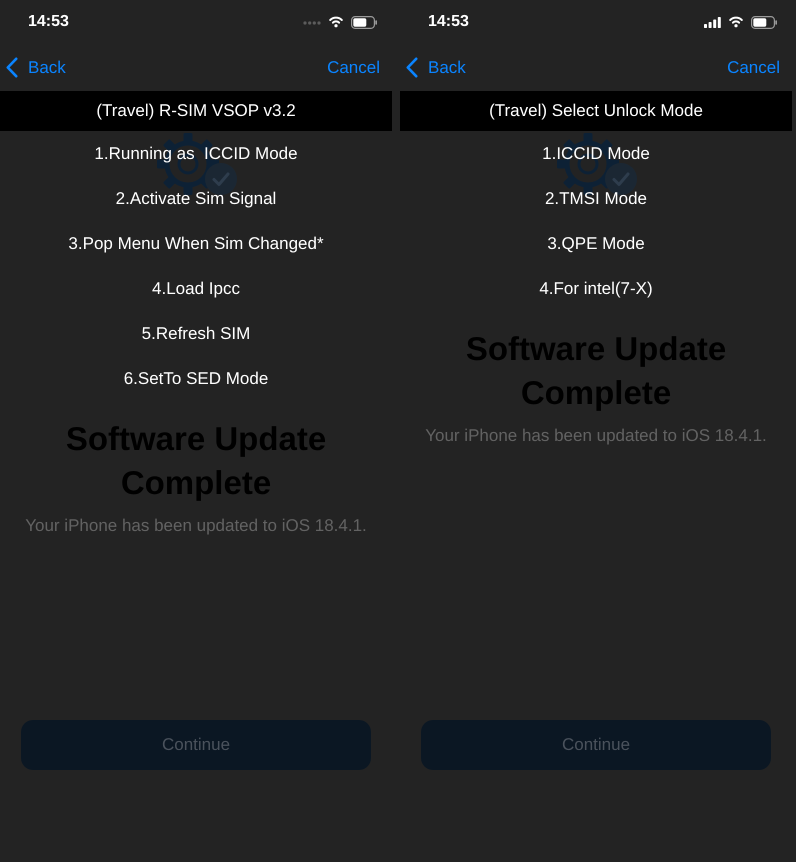 The image size is (796, 862). I want to click on menu-item: 2.TMSI Mode, so click(596, 198).